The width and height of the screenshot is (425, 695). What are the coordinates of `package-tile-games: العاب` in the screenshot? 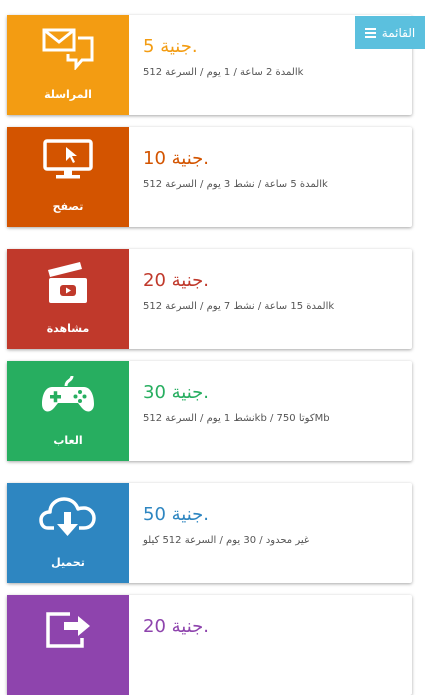 It's located at (68, 411).